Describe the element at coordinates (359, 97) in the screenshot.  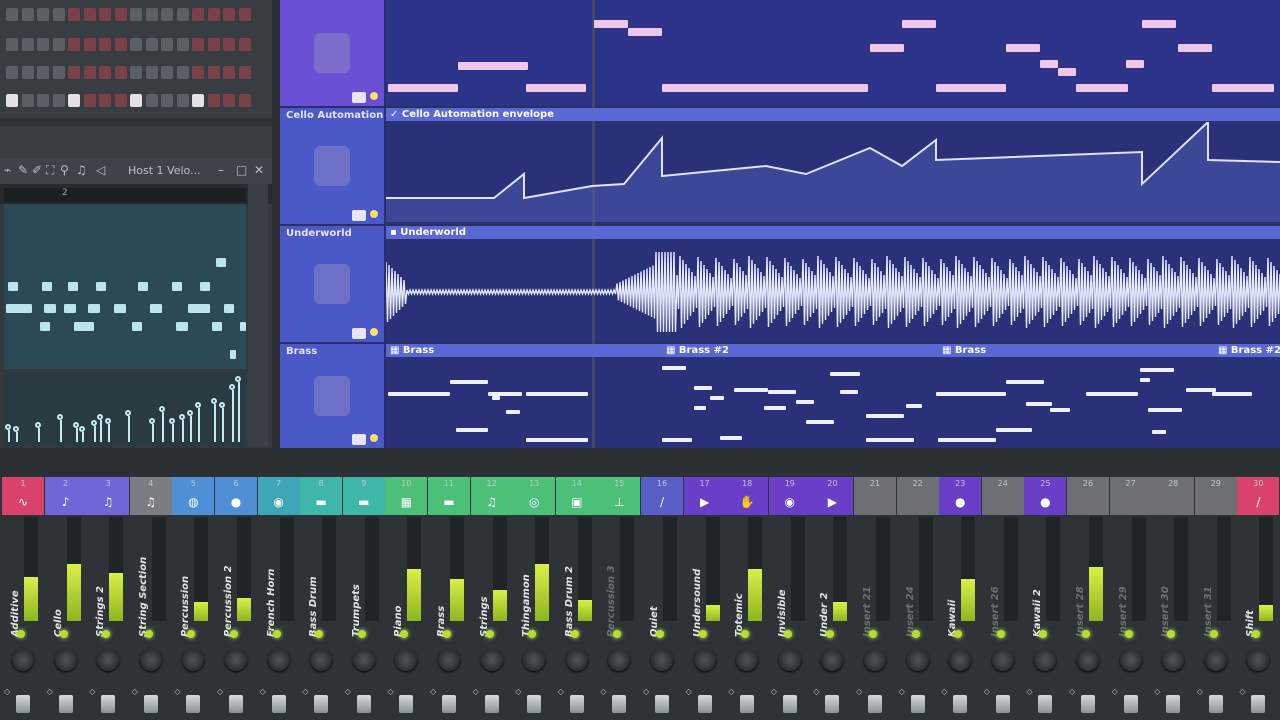
I see `track-settings-icon` at that location.